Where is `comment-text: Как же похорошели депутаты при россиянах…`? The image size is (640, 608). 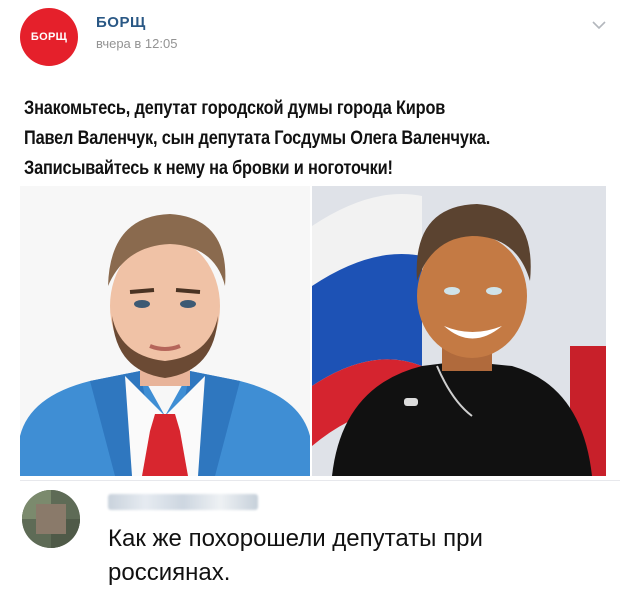 comment-text: Как же похорошели депутаты при россиянах… is located at coordinates (358, 556).